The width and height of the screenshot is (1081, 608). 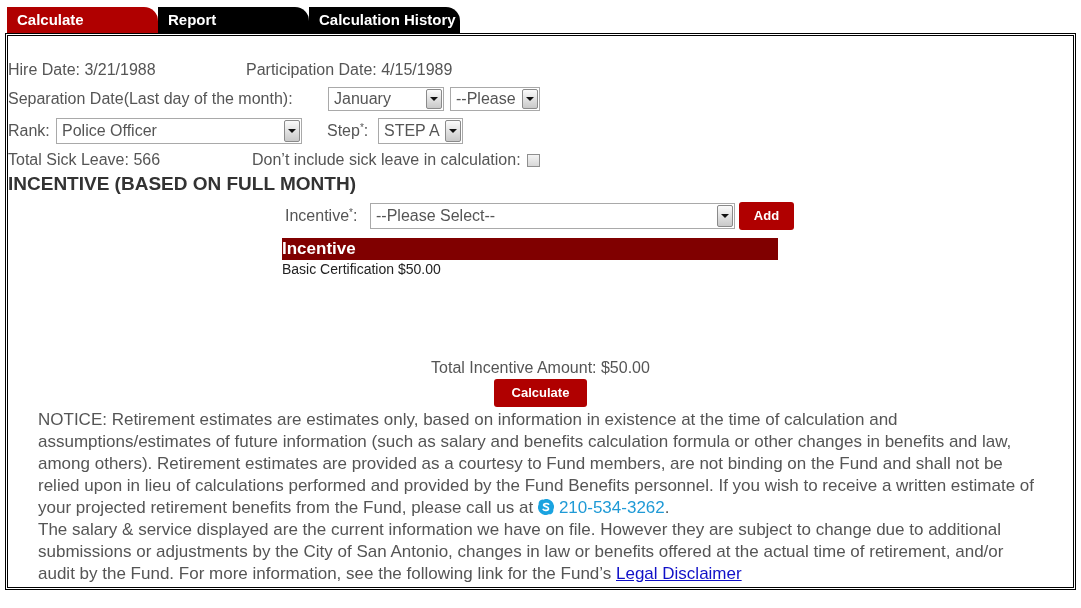 I want to click on step-select: STEP A, so click(x=420, y=131).